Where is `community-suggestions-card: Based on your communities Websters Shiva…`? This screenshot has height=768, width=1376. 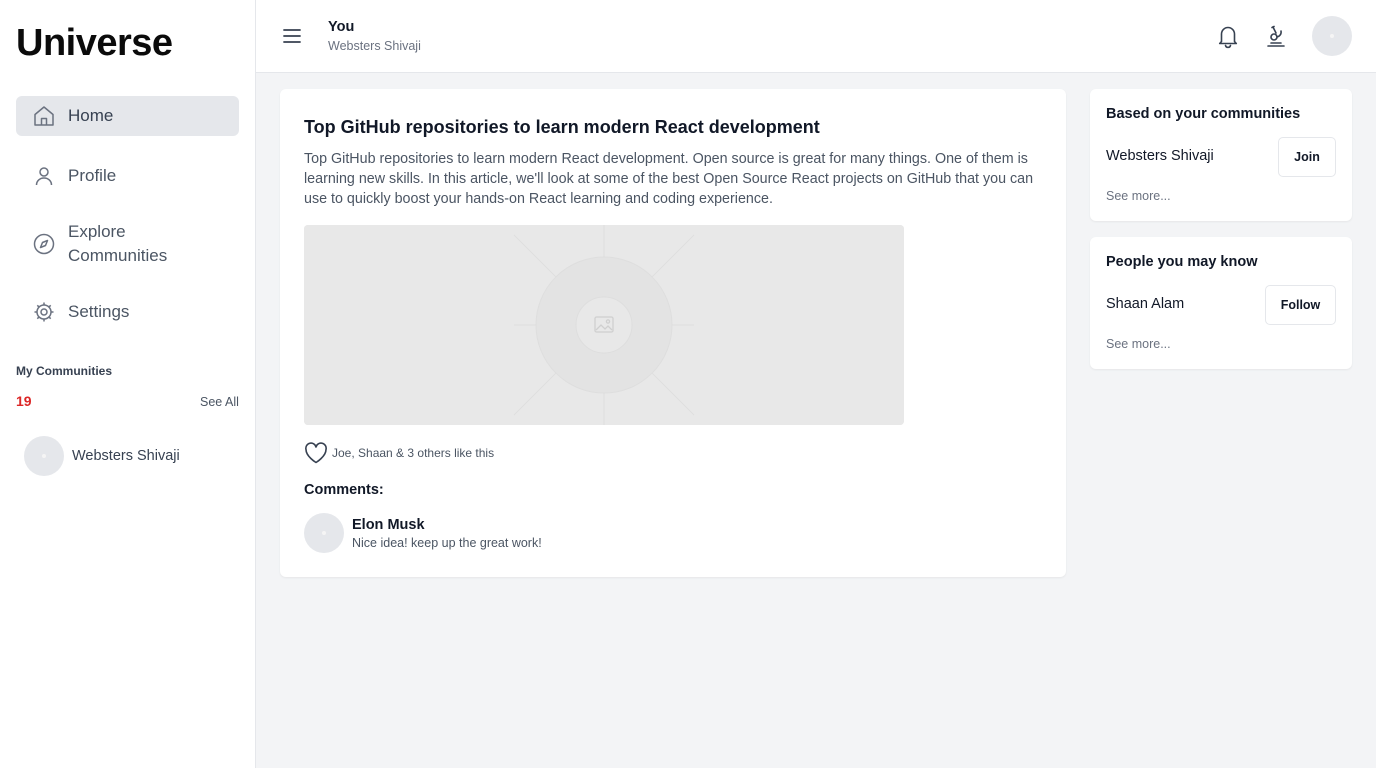
community-suggestions-card: Based on your communities Websters Shiva… is located at coordinates (1221, 155).